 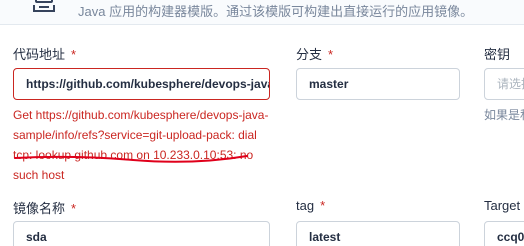 I want to click on tag-label-text: tag, so click(x=305, y=205).